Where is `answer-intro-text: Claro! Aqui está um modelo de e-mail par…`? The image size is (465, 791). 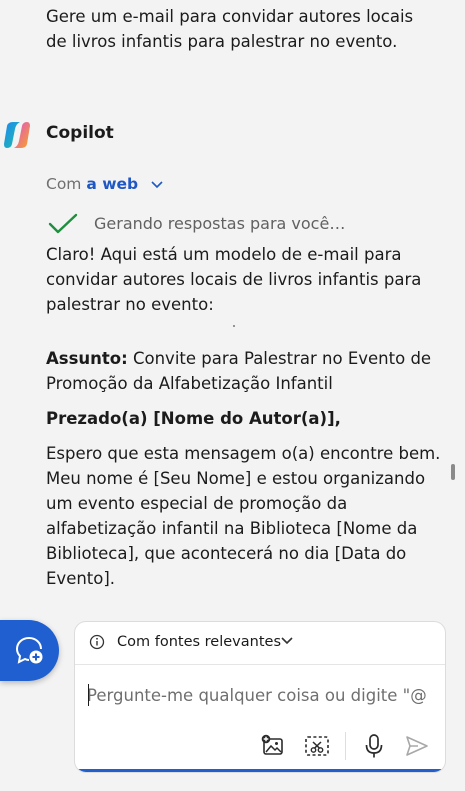
answer-intro-text: Claro! Aqui está um modelo de e-mail par… is located at coordinates (234, 279).